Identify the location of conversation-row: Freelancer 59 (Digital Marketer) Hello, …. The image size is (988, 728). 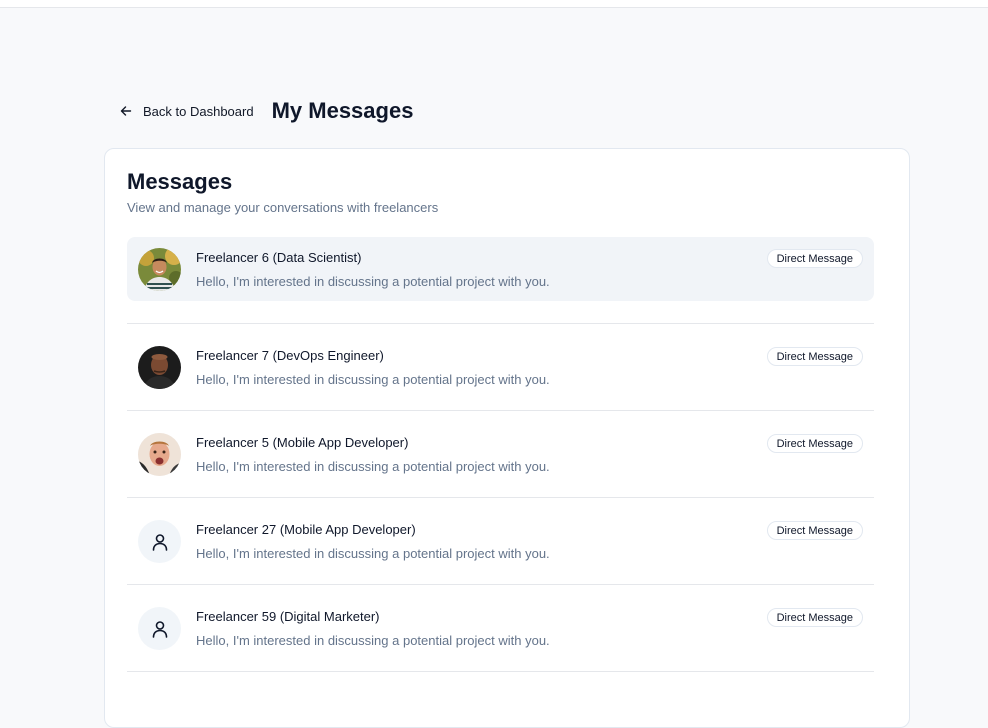
(500, 628).